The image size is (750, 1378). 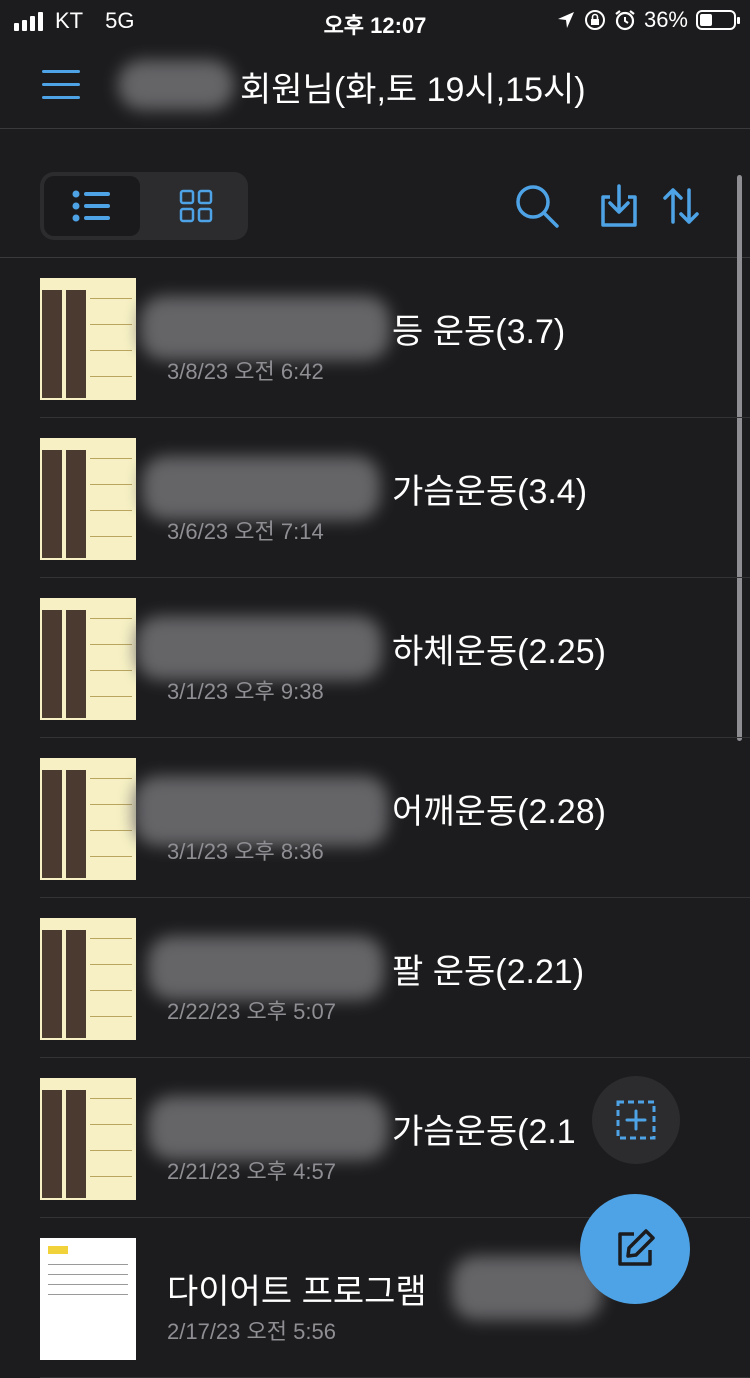 I want to click on file-title: 팔 운동(2.21), so click(x=488, y=972).